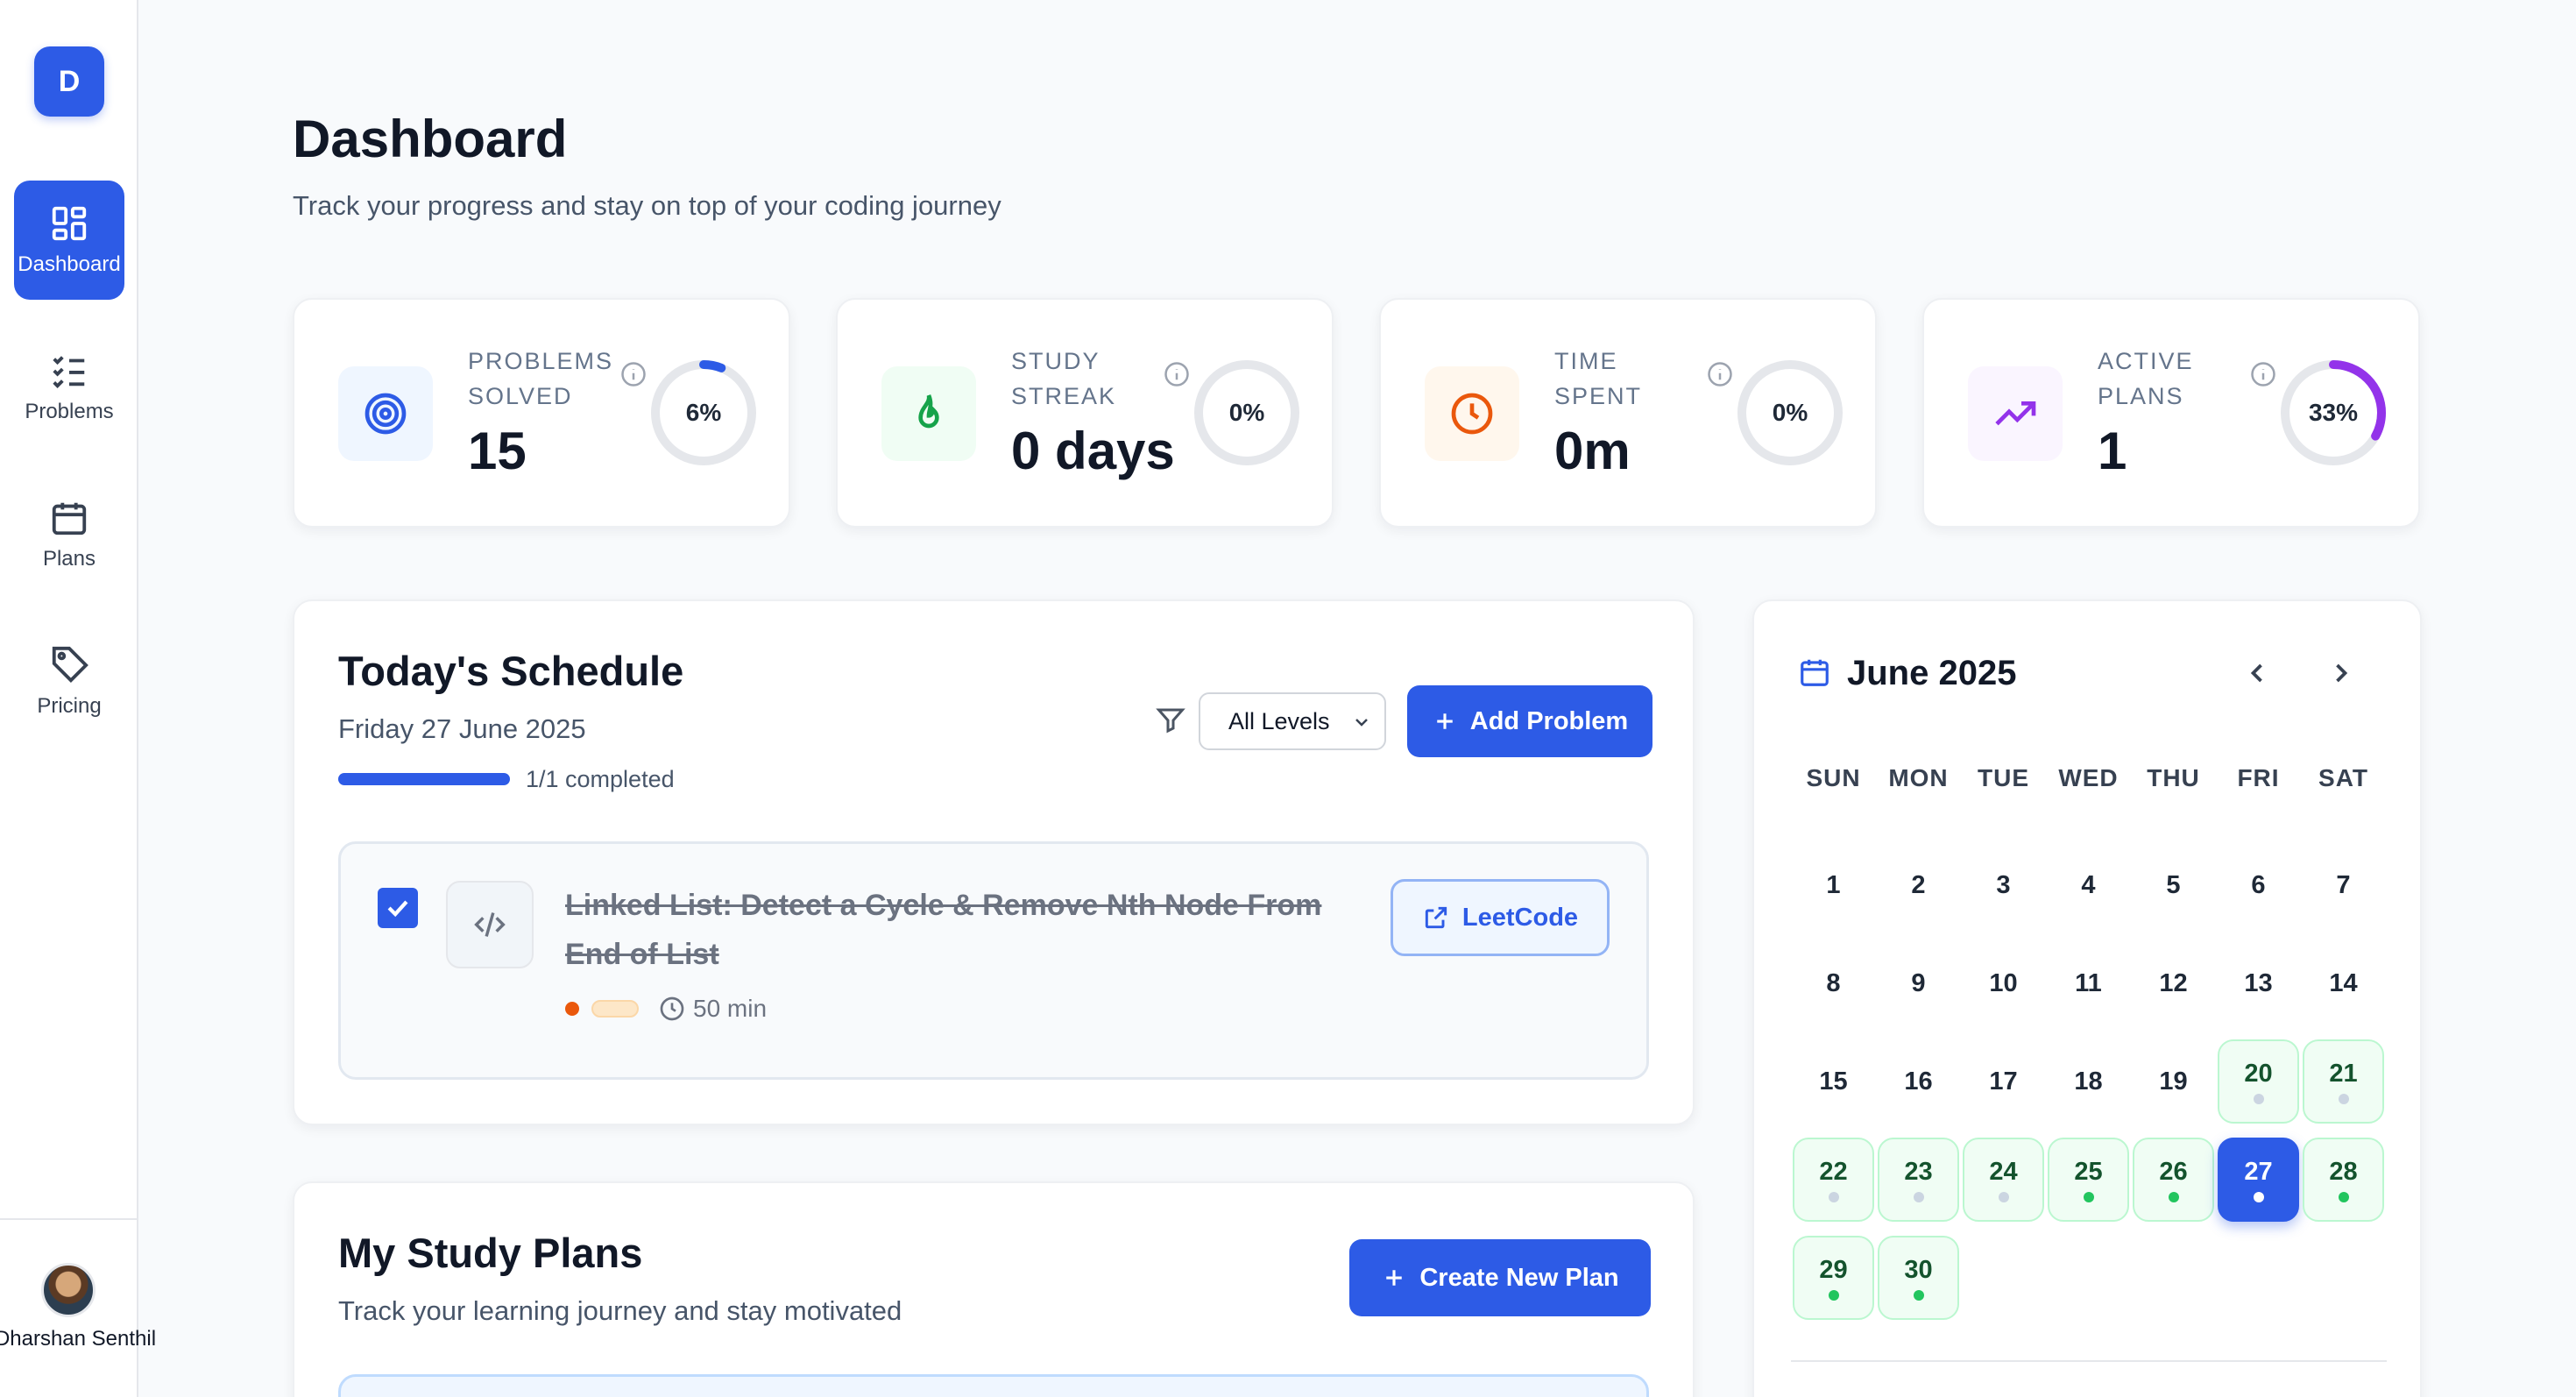  I want to click on stat-icon-box, so click(2015, 413).